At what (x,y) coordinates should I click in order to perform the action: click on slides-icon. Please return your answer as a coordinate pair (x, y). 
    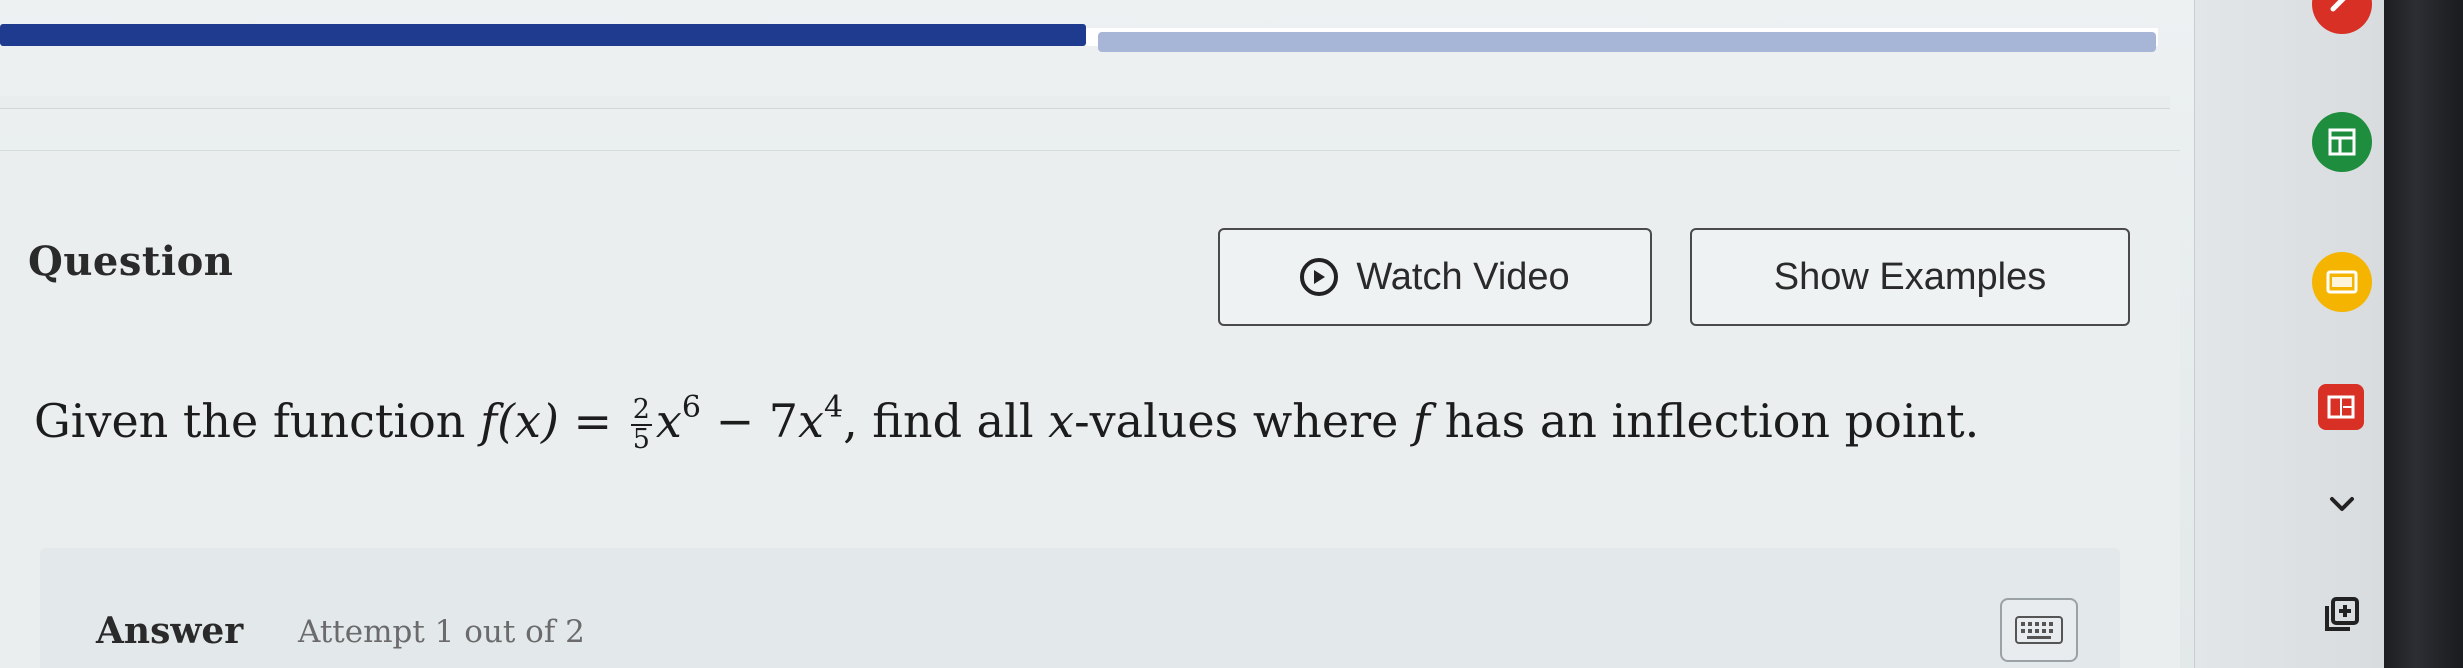
    Looking at the image, I should click on (2342, 282).